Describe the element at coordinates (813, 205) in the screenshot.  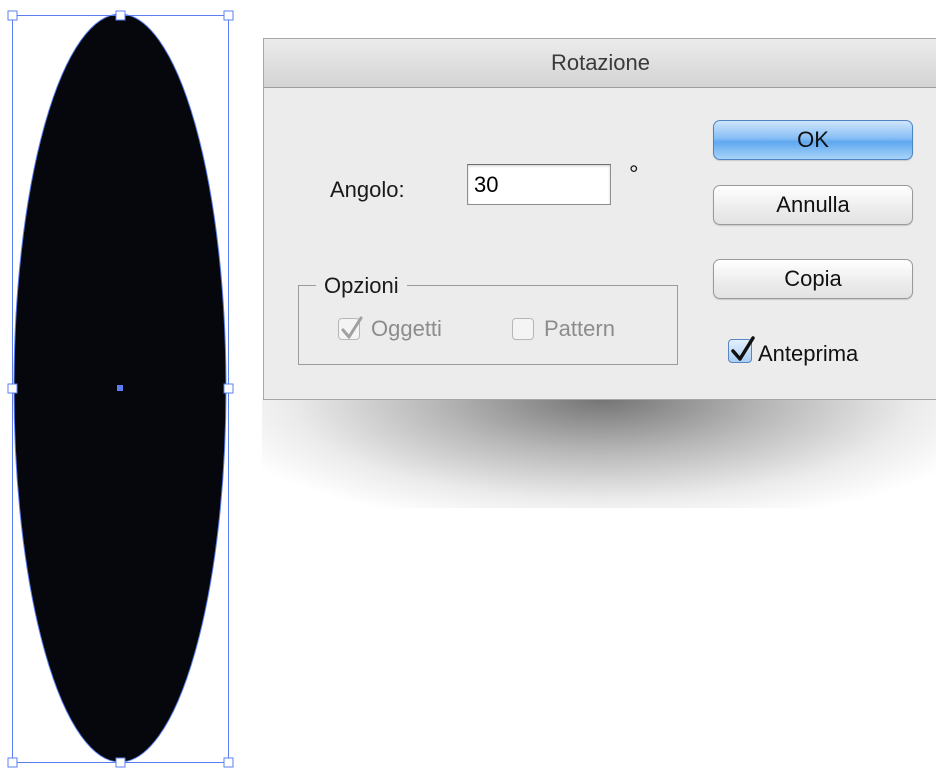
I see `cancel-button: Annulla` at that location.